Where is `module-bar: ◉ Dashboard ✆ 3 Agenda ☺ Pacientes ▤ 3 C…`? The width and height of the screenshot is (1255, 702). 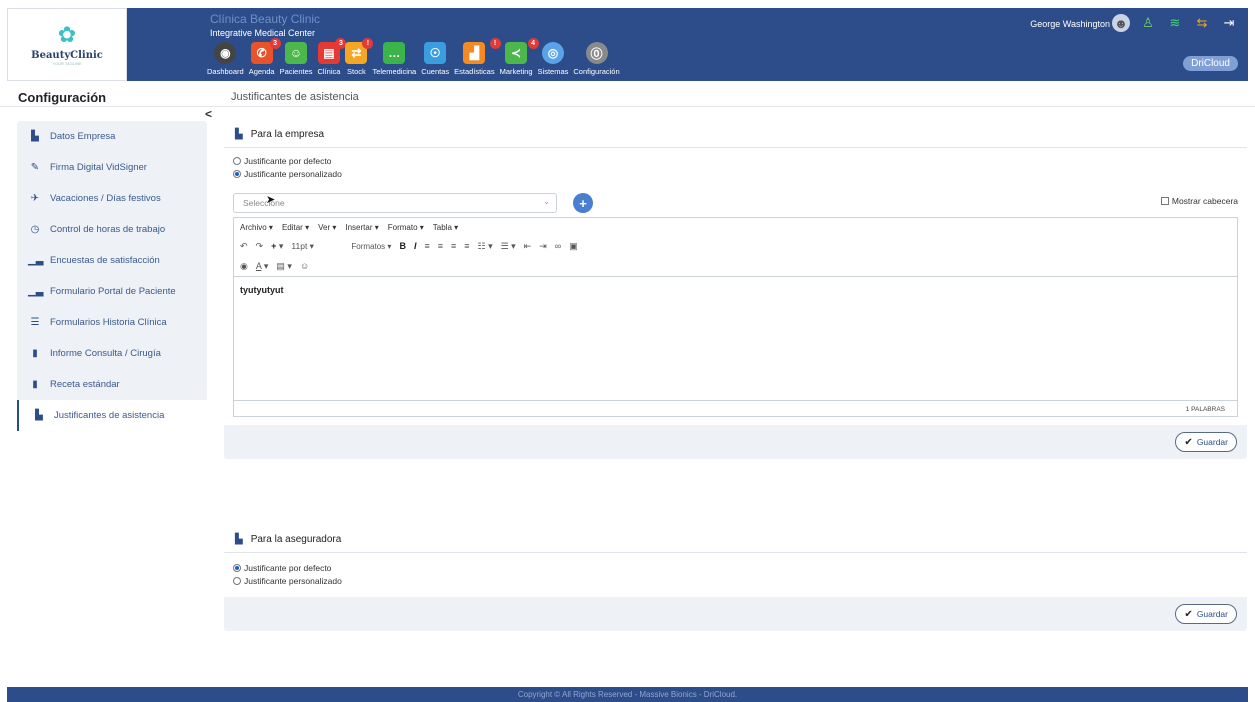
module-bar: ◉ Dashboard ✆ 3 Agenda ☺ Pacientes ▤ 3 C… is located at coordinates (416, 57).